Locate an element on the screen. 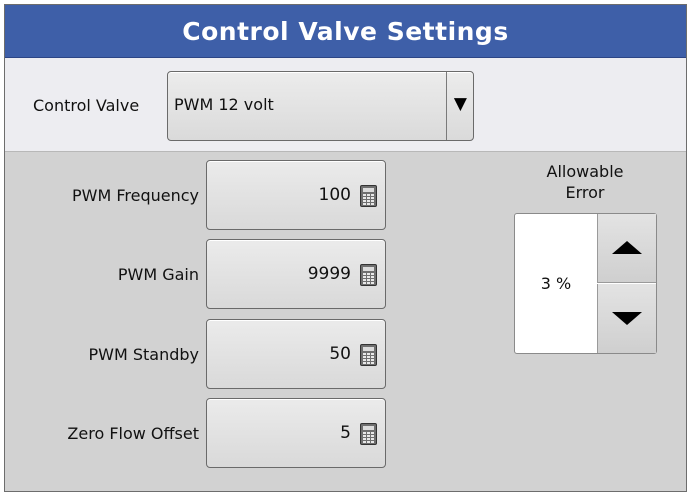 This screenshot has width=691, height=494. triangle-down-icon is located at coordinates (627, 318).